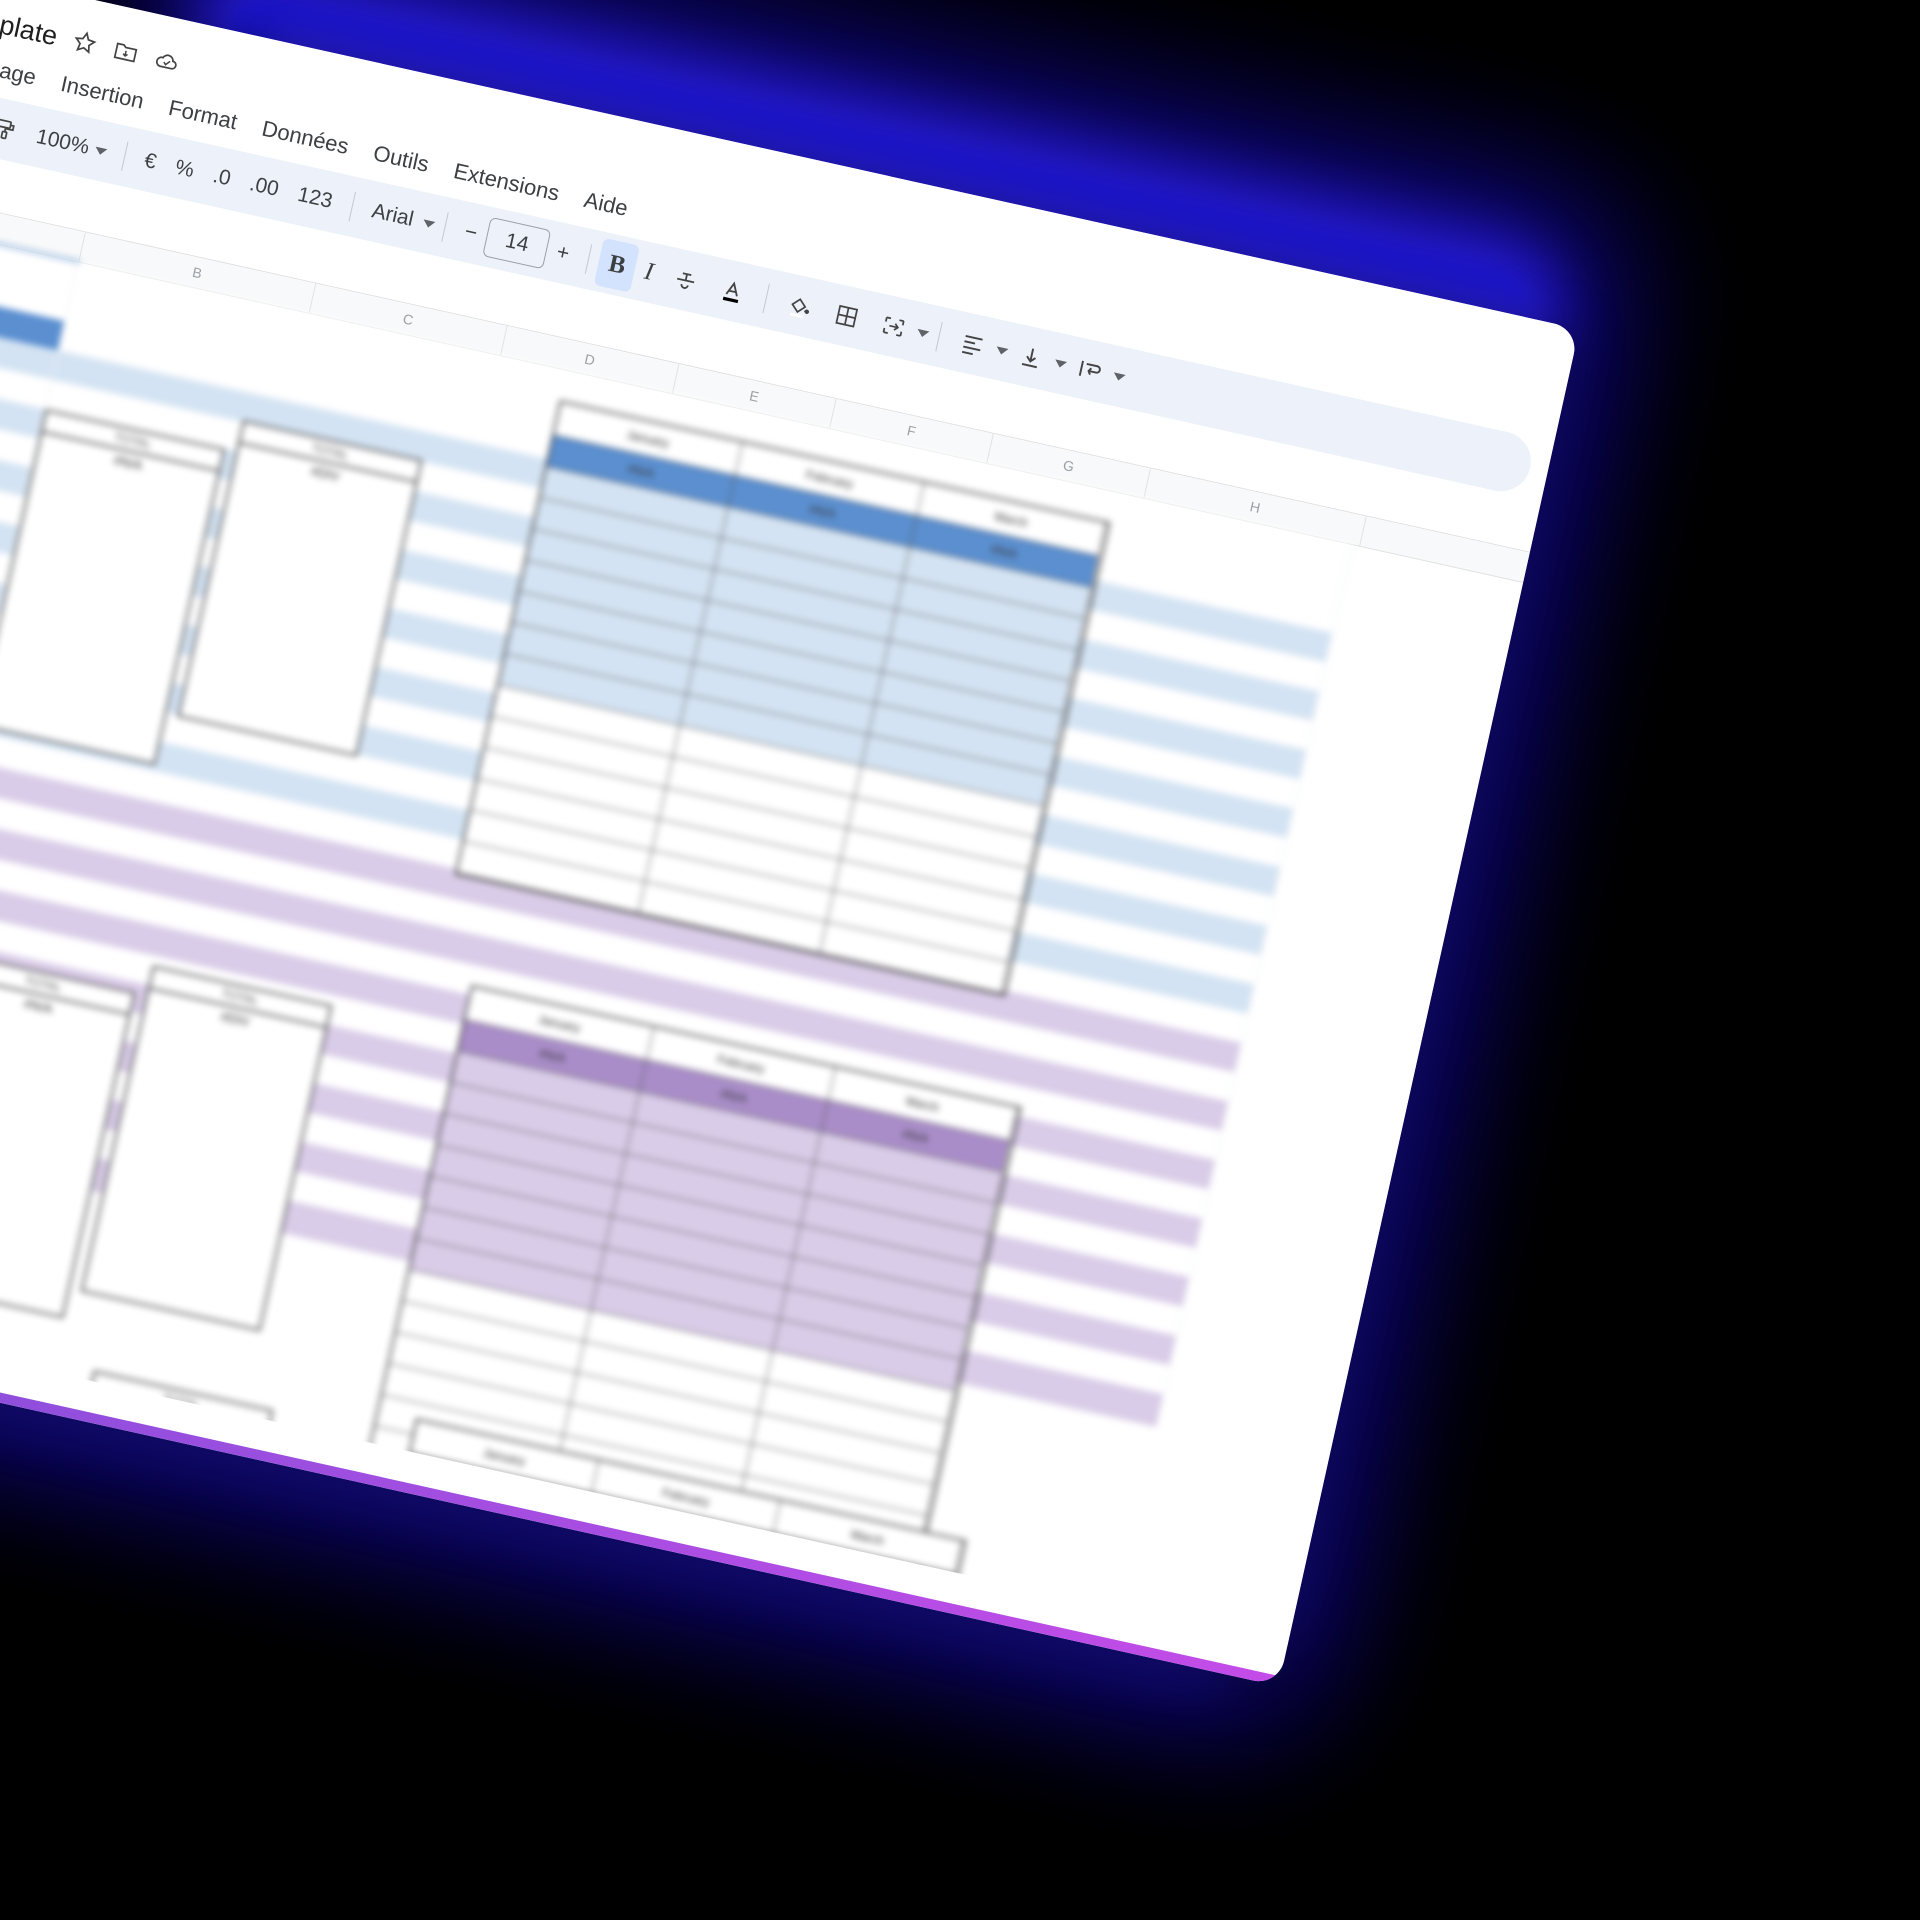 This screenshot has height=1920, width=1920. I want to click on zoom-selector: 100%, so click(71, 144).